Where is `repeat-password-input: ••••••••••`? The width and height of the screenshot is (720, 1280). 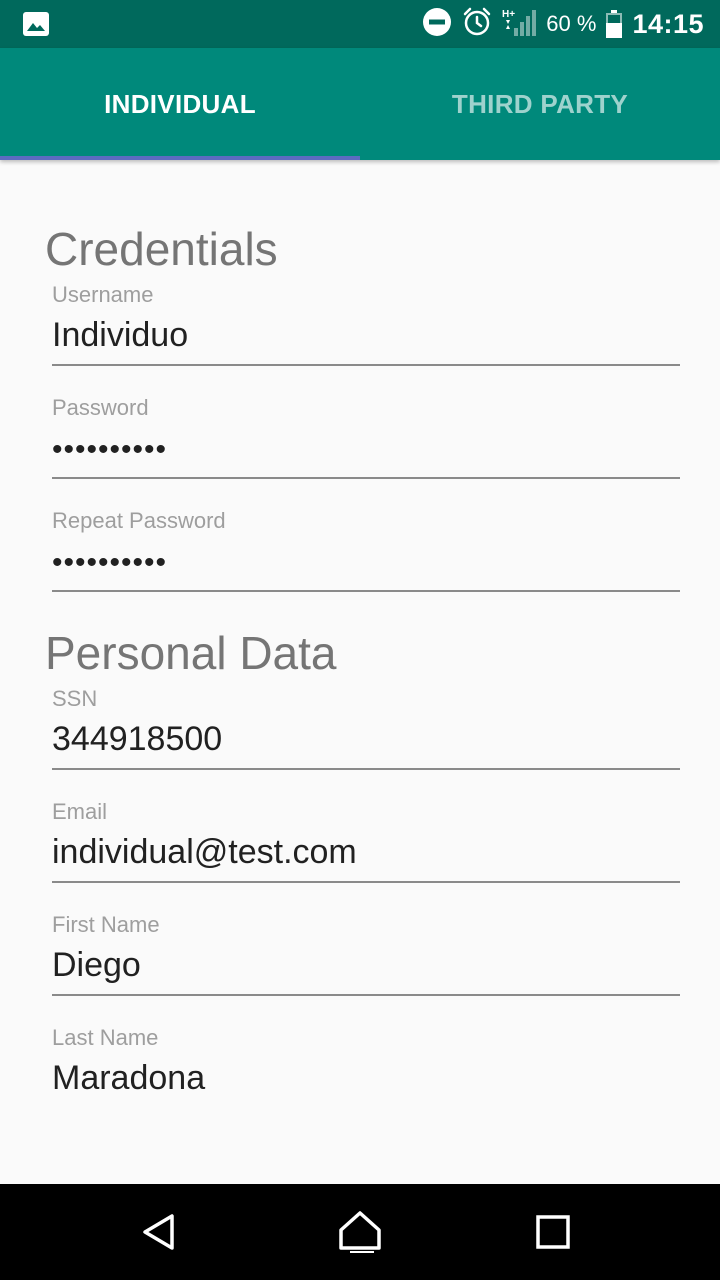
repeat-password-input: •••••••••• is located at coordinates (109, 563).